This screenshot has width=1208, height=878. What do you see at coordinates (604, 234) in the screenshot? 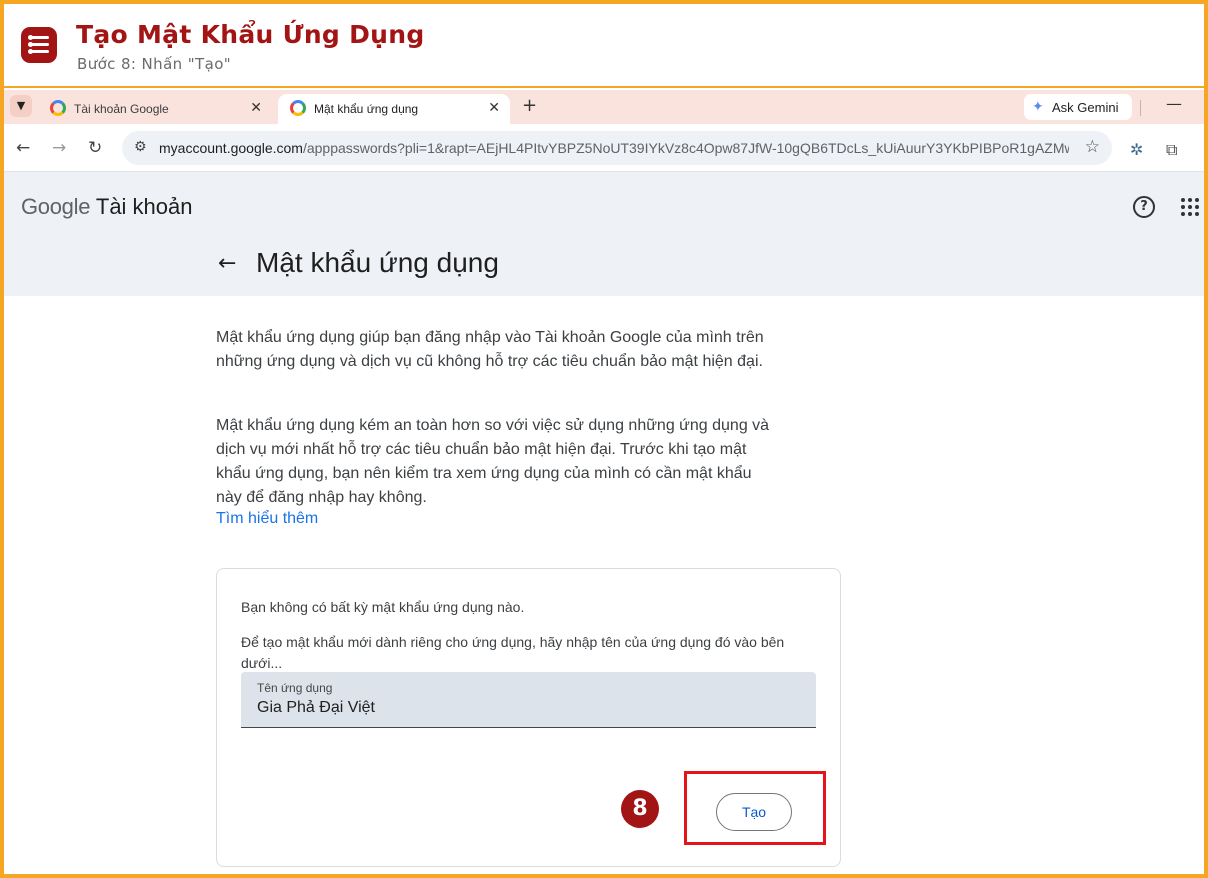
I see `page-header-band: Google Tài khoản ? ← Mật khẩu ứng dụng` at bounding box center [604, 234].